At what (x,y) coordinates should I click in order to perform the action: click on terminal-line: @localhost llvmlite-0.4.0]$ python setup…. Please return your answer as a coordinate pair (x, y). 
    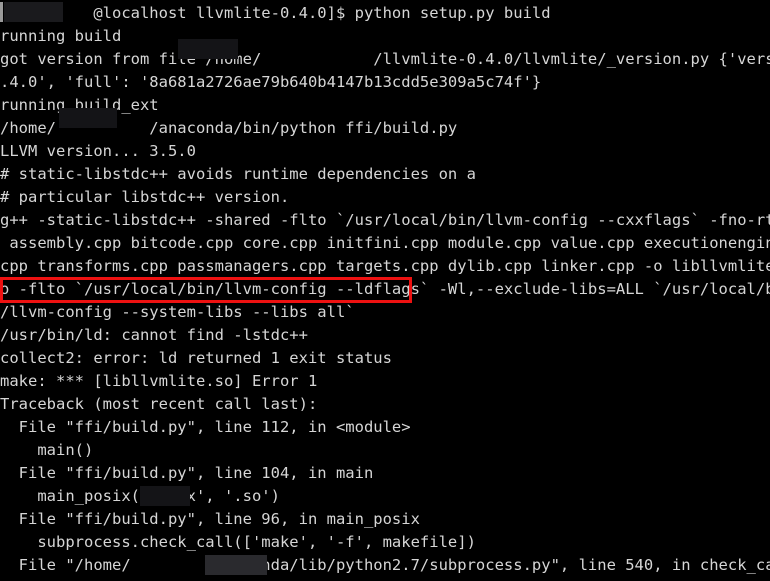
    Looking at the image, I should click on (275, 13).